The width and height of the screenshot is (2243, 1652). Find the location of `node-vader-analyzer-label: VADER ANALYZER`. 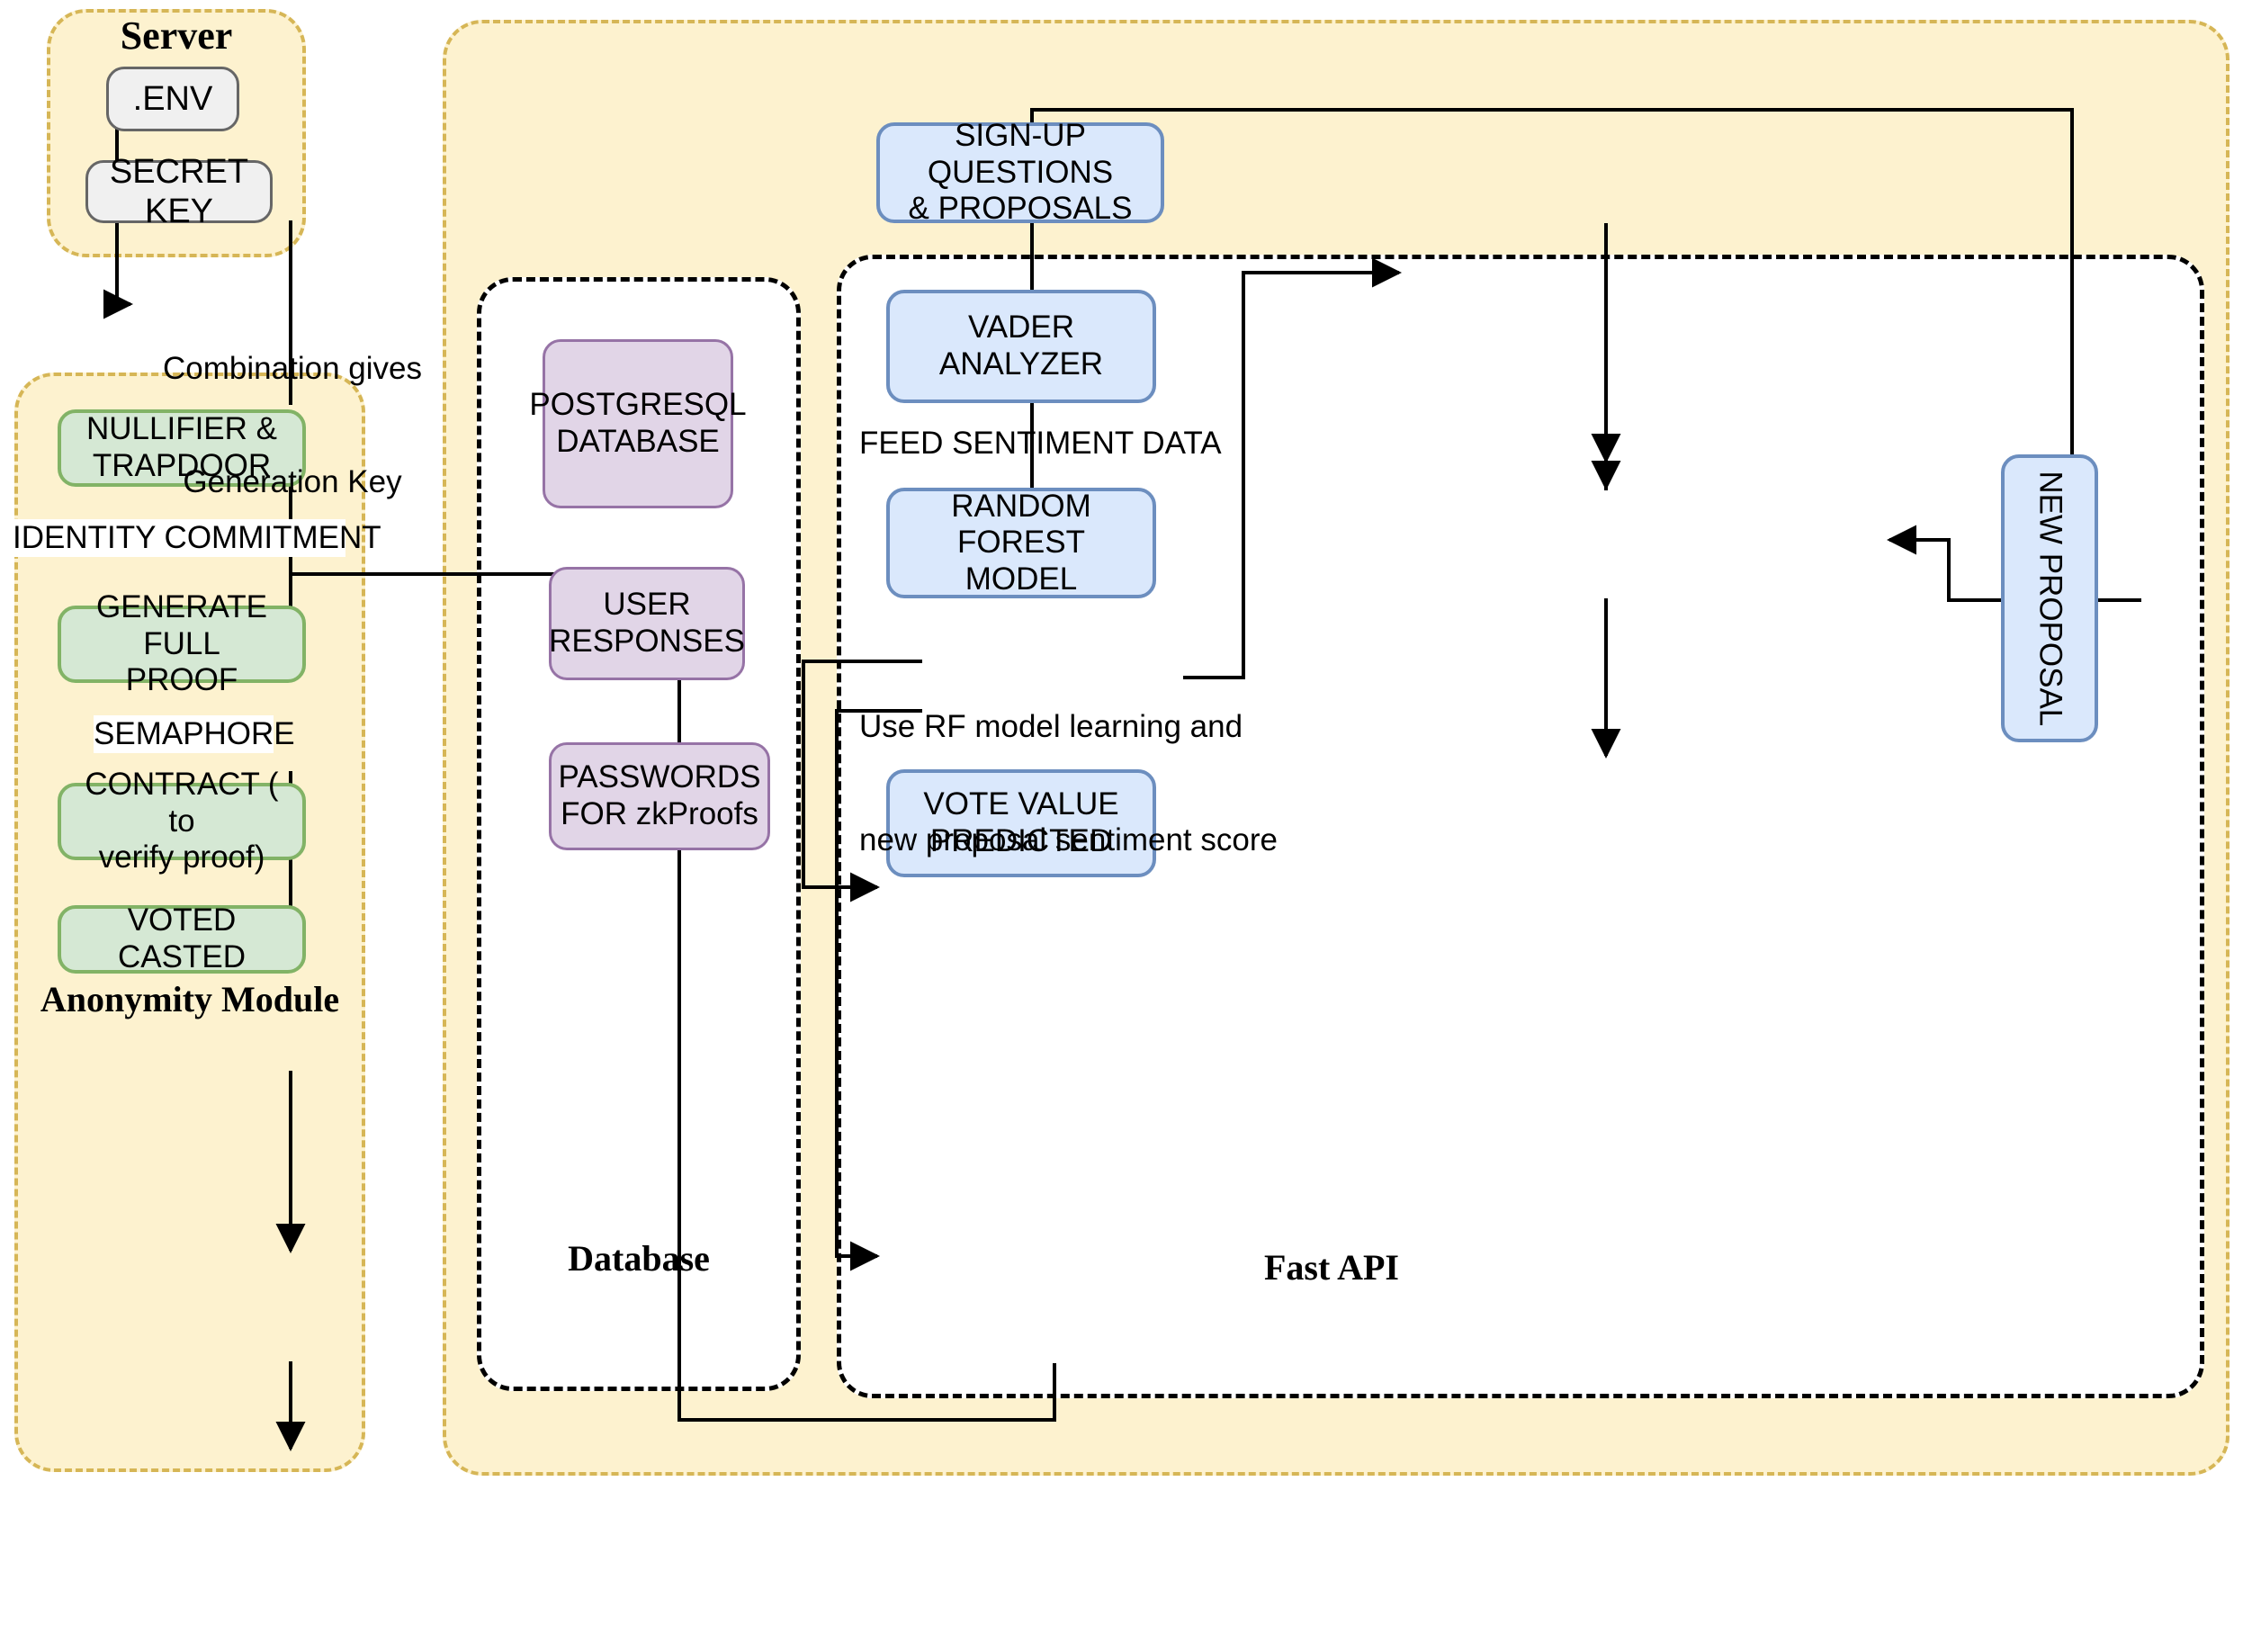

node-vader-analyzer-label: VADER ANALYZER is located at coordinates (1021, 346).